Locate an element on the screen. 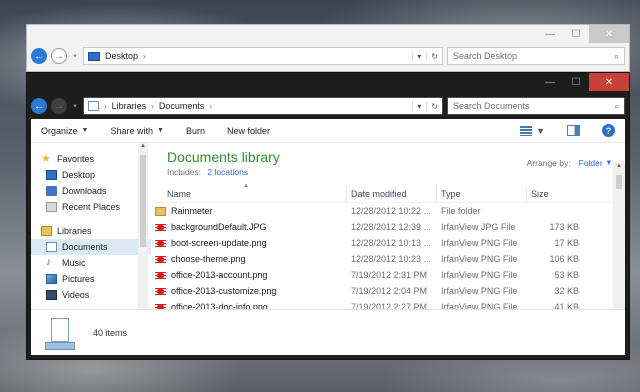 The width and height of the screenshot is (640, 392). address-bar: Desktop › ▾ ↻ is located at coordinates (263, 56).